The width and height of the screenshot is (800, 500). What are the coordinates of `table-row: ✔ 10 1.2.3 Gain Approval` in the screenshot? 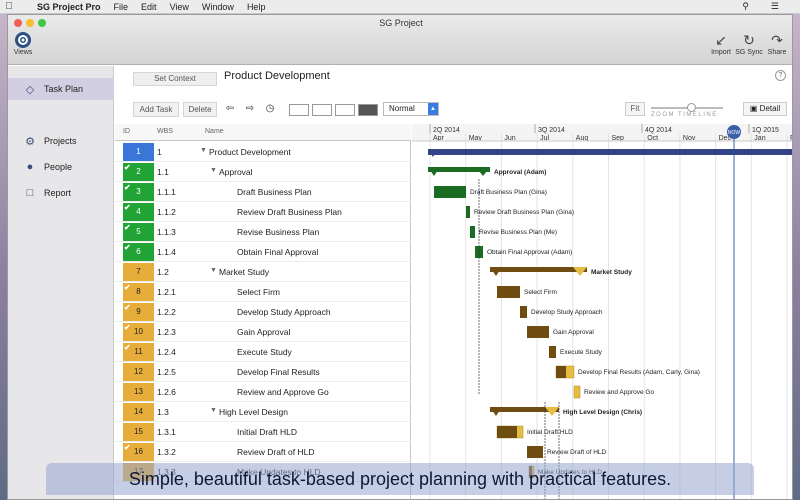 It's located at (263, 332).